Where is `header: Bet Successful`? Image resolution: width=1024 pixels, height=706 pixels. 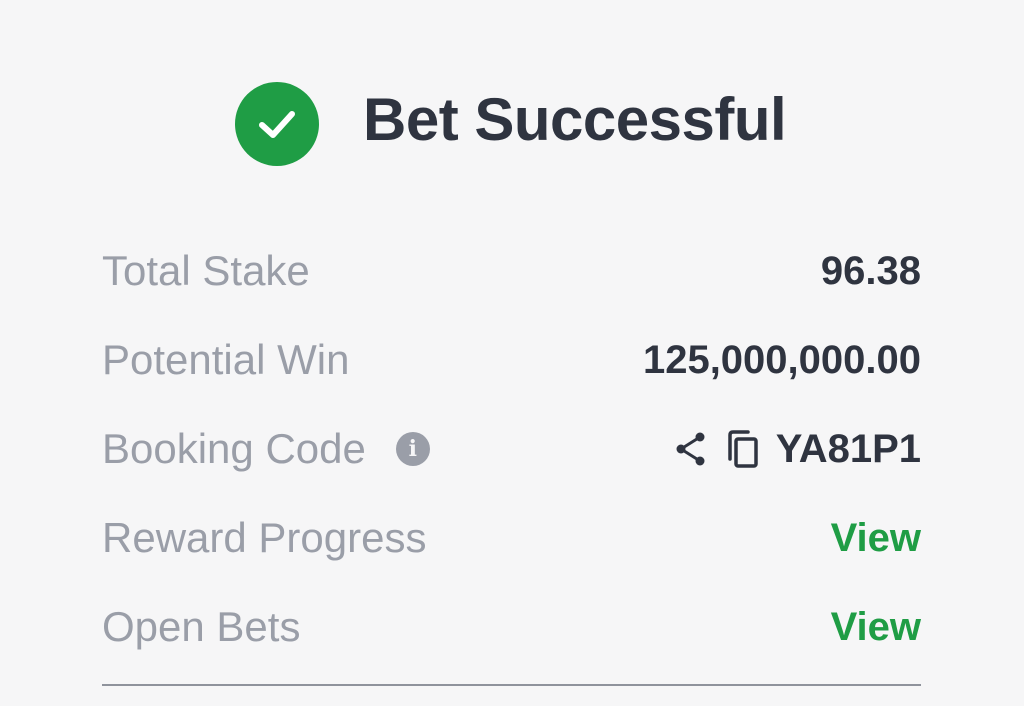
header: Bet Successful is located at coordinates (512, 123).